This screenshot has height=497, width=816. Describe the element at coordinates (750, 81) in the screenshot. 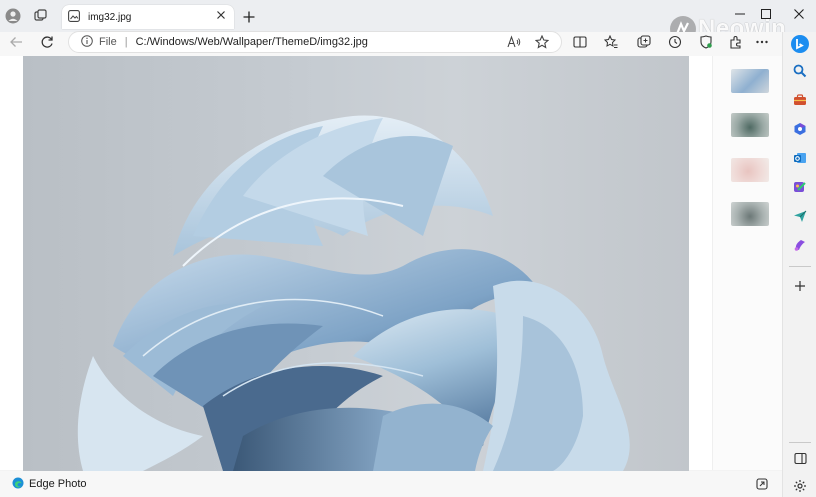

I see `thumb-blue-bloom` at that location.